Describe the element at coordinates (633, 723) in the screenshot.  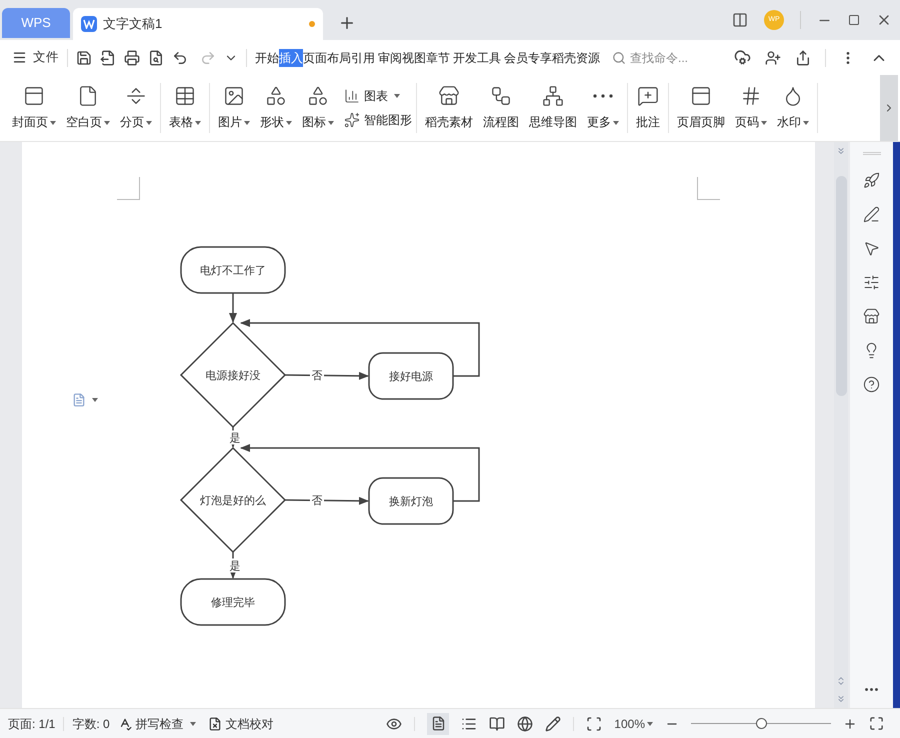
I see `zoom-dropdown: 100%` at that location.